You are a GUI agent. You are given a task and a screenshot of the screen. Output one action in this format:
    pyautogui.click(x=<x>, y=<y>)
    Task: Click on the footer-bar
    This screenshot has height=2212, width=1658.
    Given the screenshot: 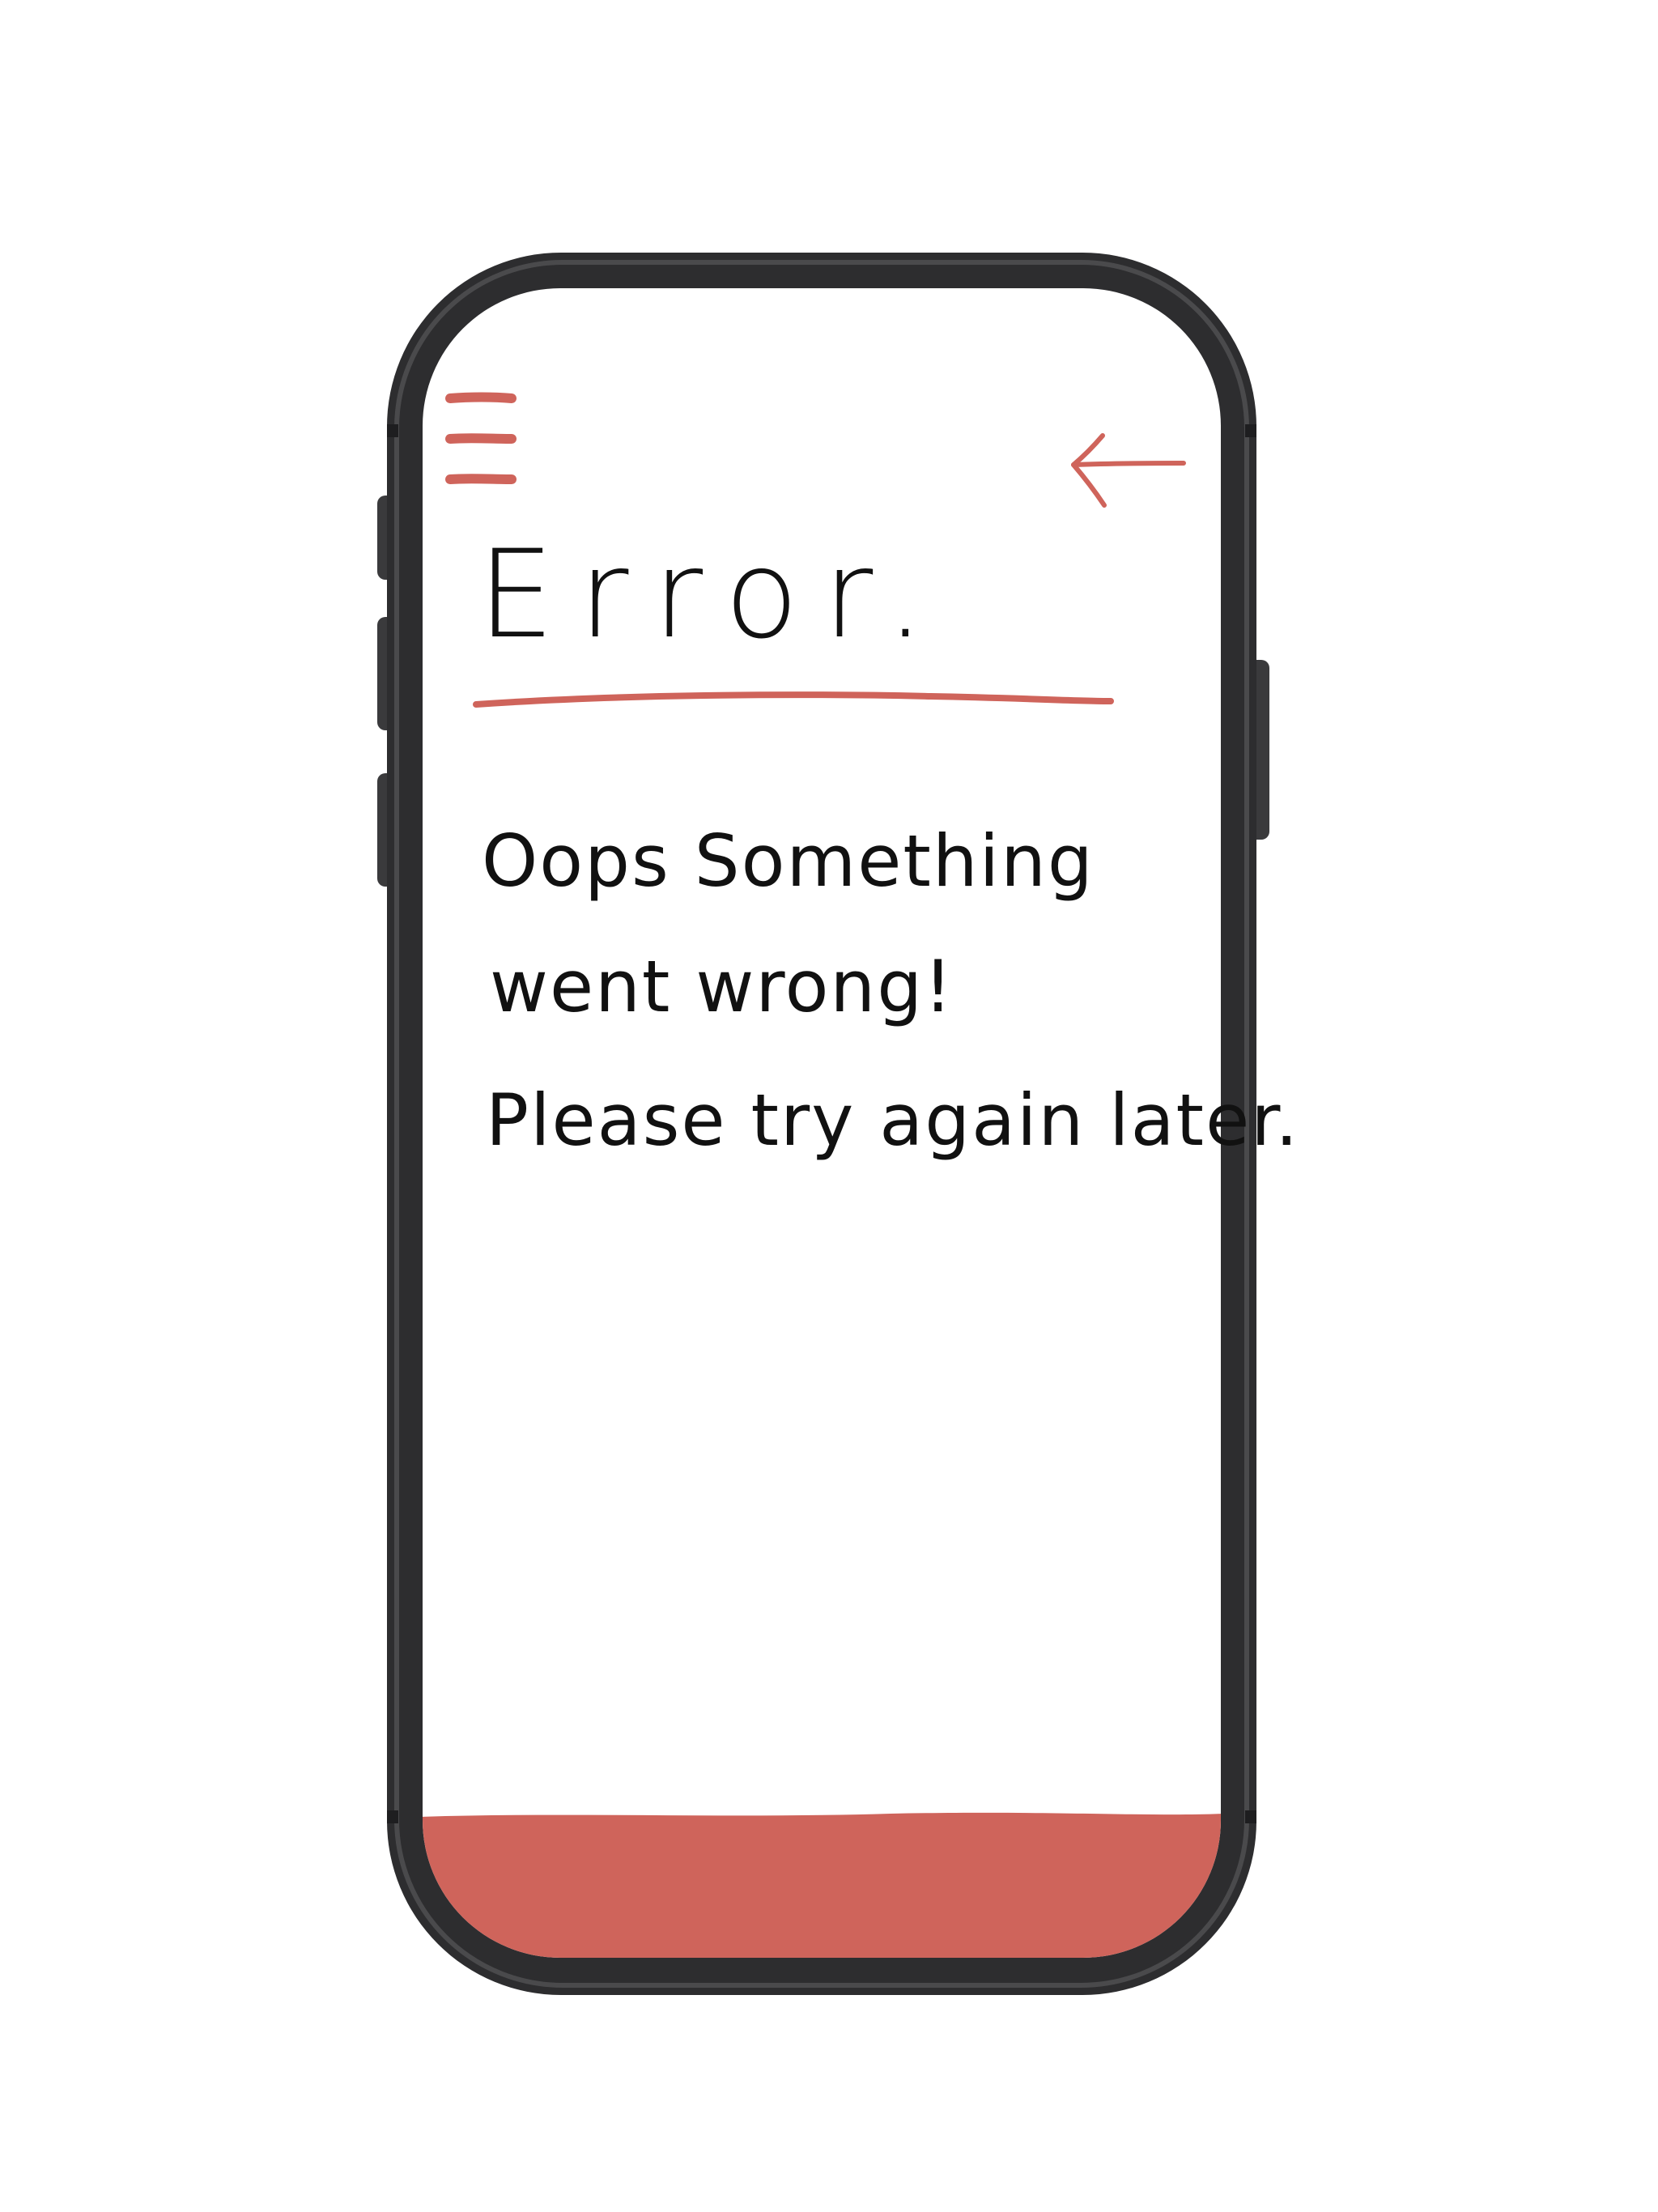 What is the action you would take?
    pyautogui.click(x=822, y=1885)
    